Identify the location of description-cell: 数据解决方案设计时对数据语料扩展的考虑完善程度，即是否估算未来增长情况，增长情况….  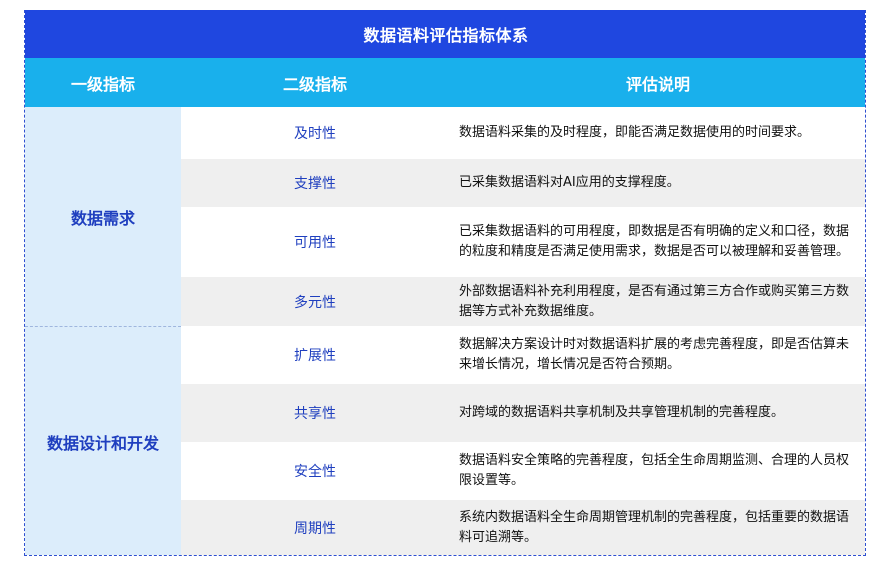
(654, 354).